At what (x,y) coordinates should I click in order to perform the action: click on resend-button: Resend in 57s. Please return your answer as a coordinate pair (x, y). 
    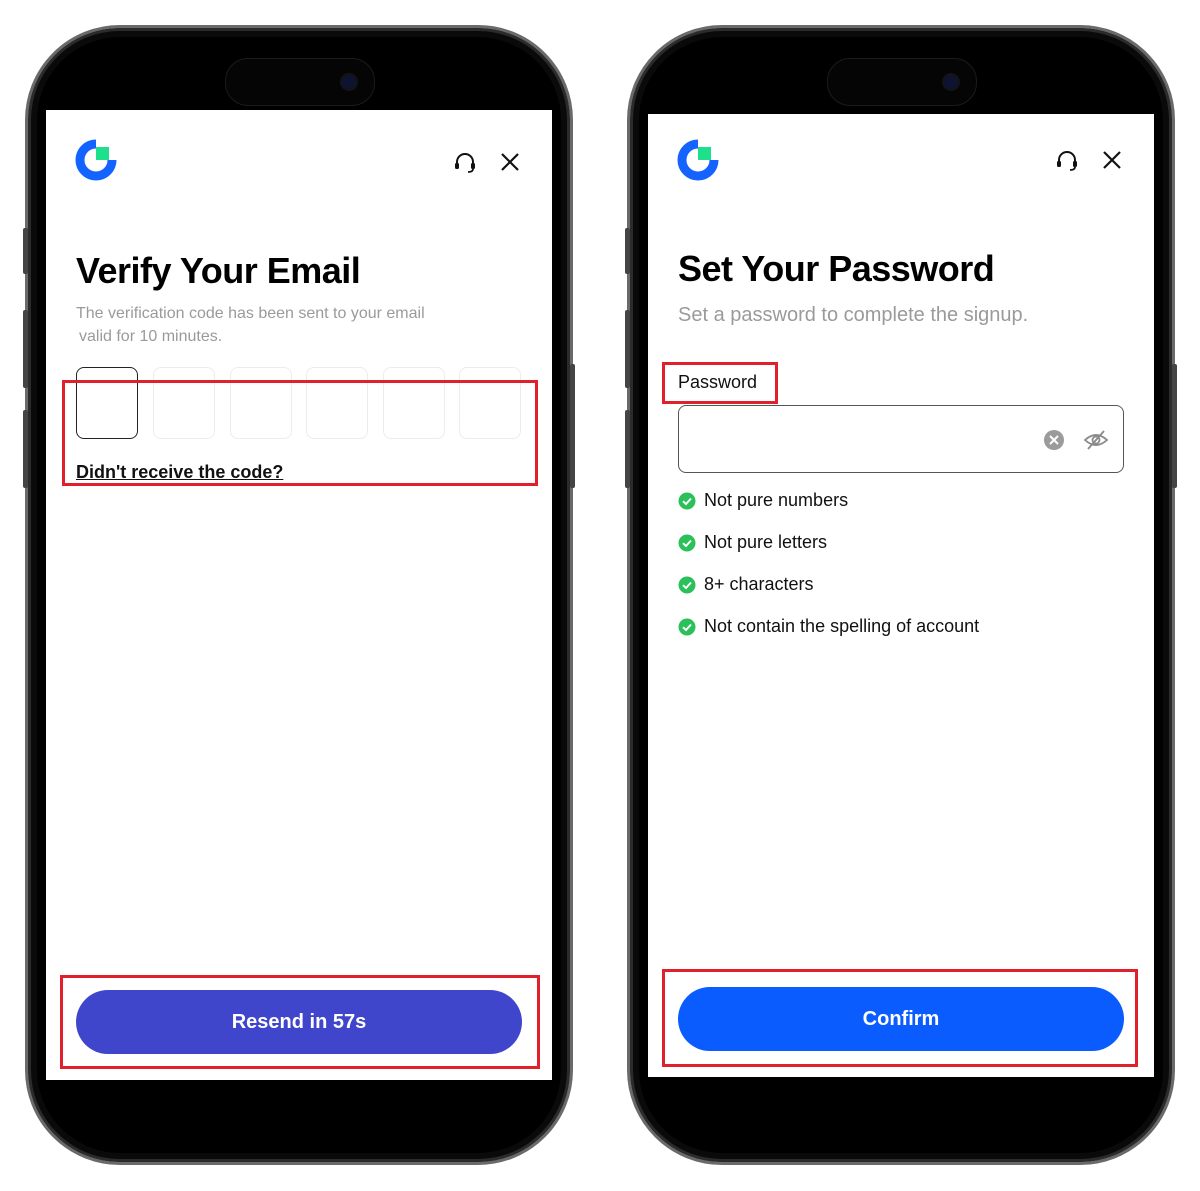
    Looking at the image, I should click on (299, 1022).